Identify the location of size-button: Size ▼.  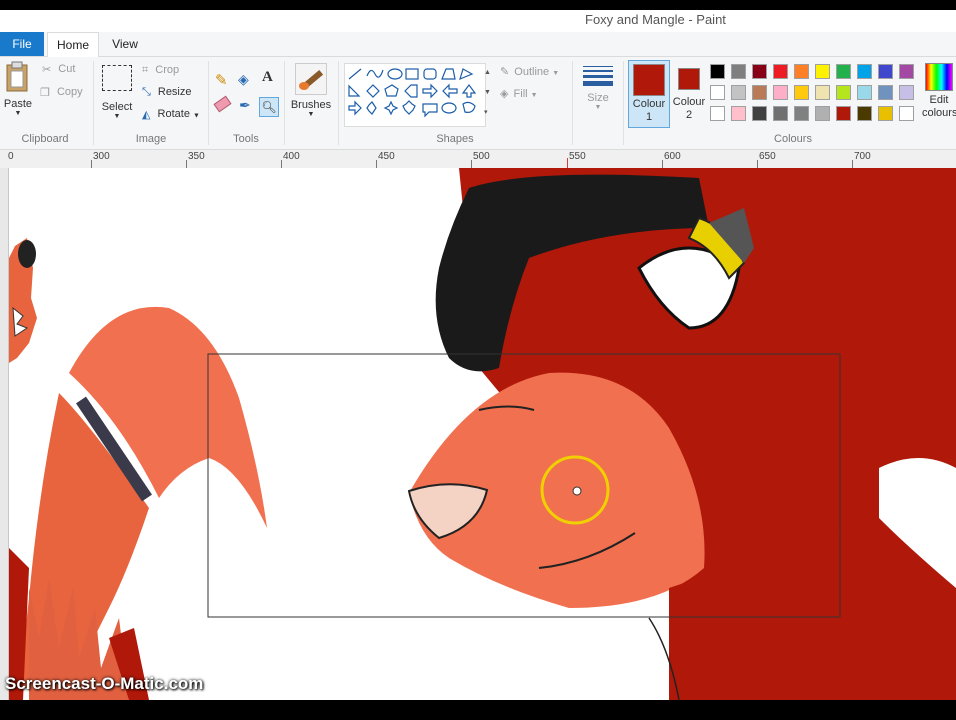
(598, 87).